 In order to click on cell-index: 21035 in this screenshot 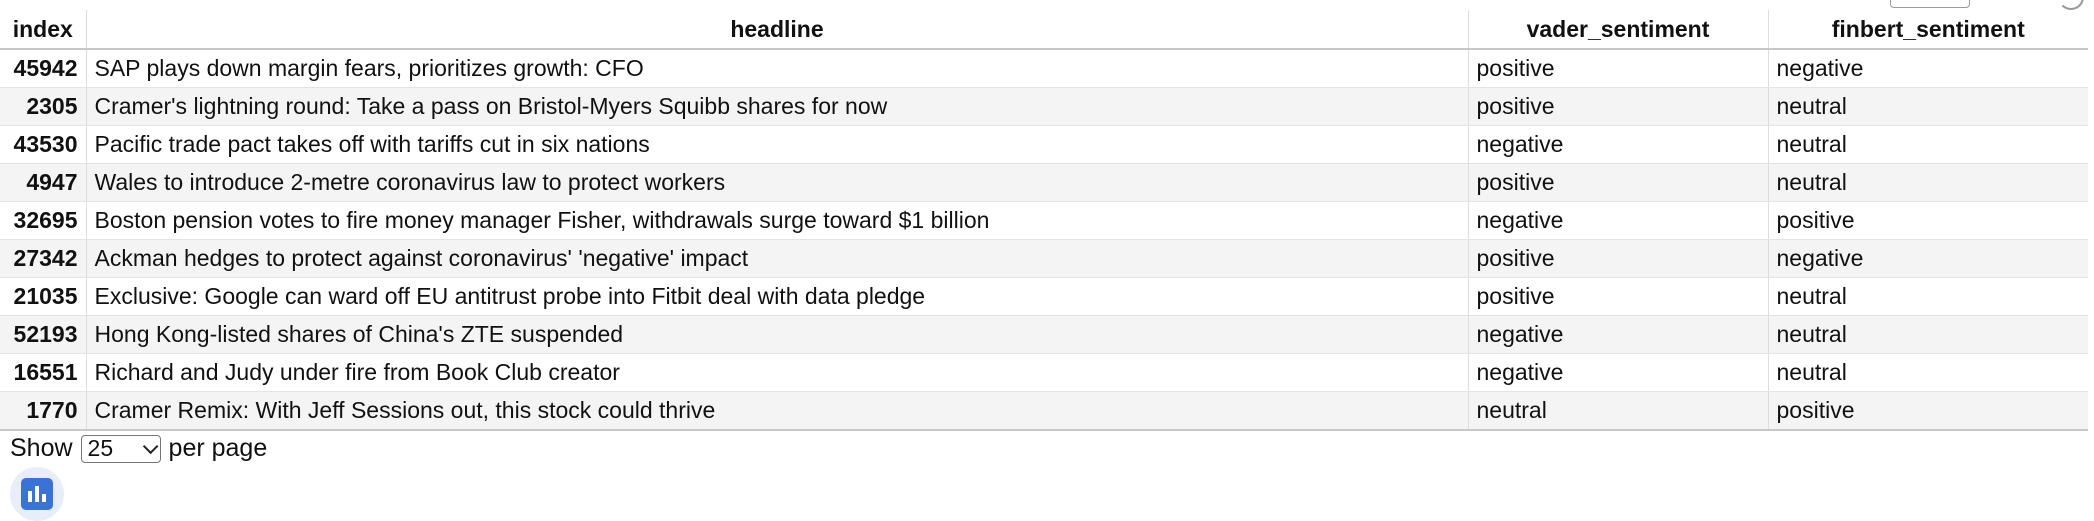, I will do `click(43, 296)`.